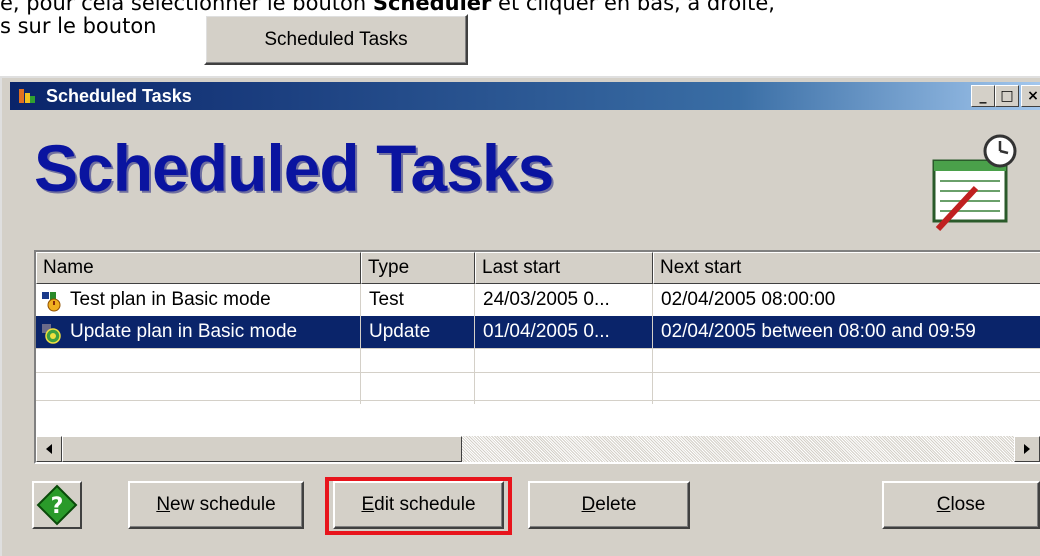 Image resolution: width=1040 pixels, height=556 pixels. I want to click on column-header-type: Type, so click(418, 268).